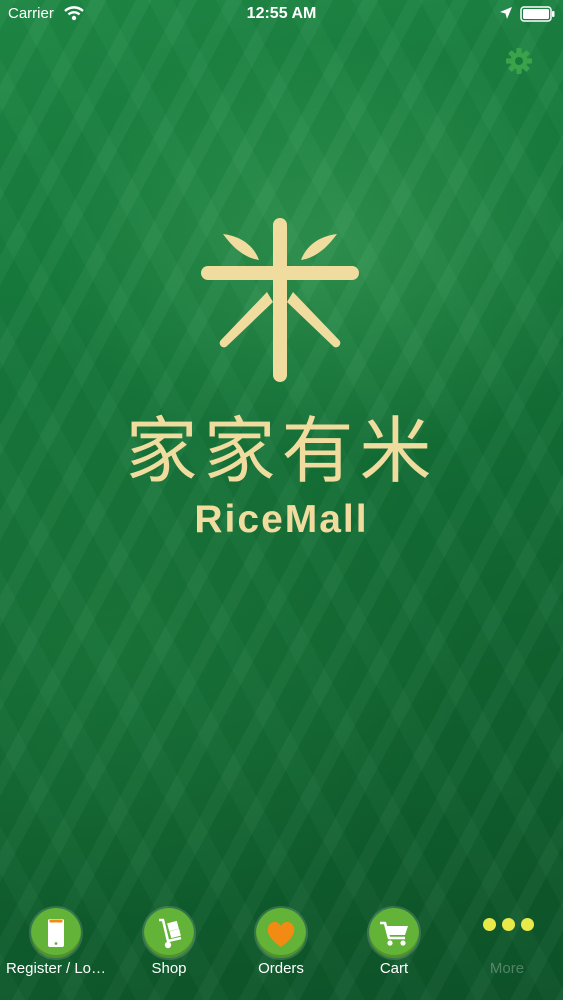 This screenshot has width=563, height=1000. What do you see at coordinates (281, 933) in the screenshot?
I see `heart-icon` at bounding box center [281, 933].